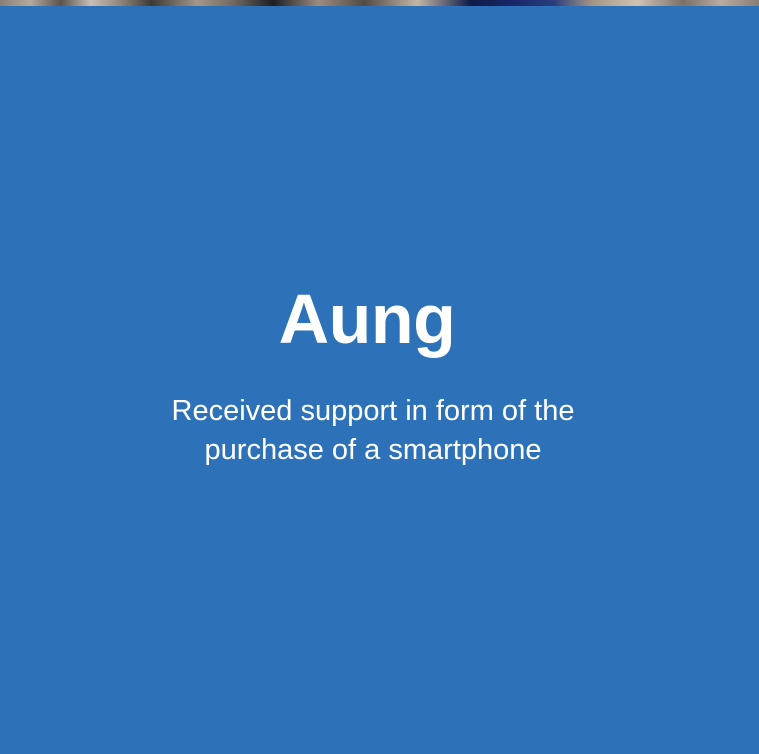 This screenshot has width=759, height=754. What do you see at coordinates (367, 319) in the screenshot?
I see `person-name-heading: Aung` at bounding box center [367, 319].